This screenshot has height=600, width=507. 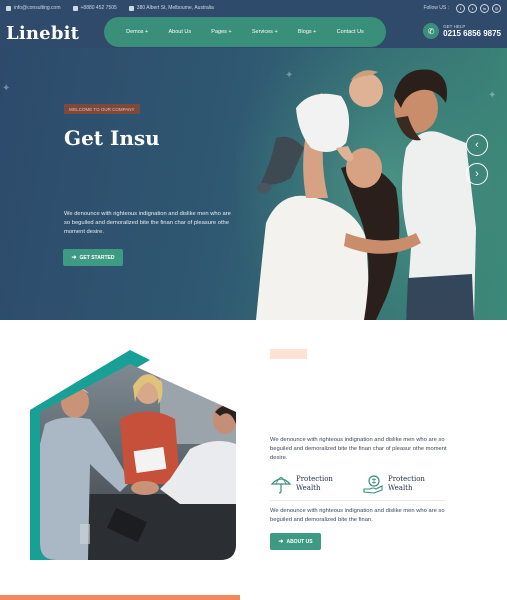 What do you see at coordinates (350, 32) in the screenshot?
I see `nav-item-contact: Contact Us` at bounding box center [350, 32].